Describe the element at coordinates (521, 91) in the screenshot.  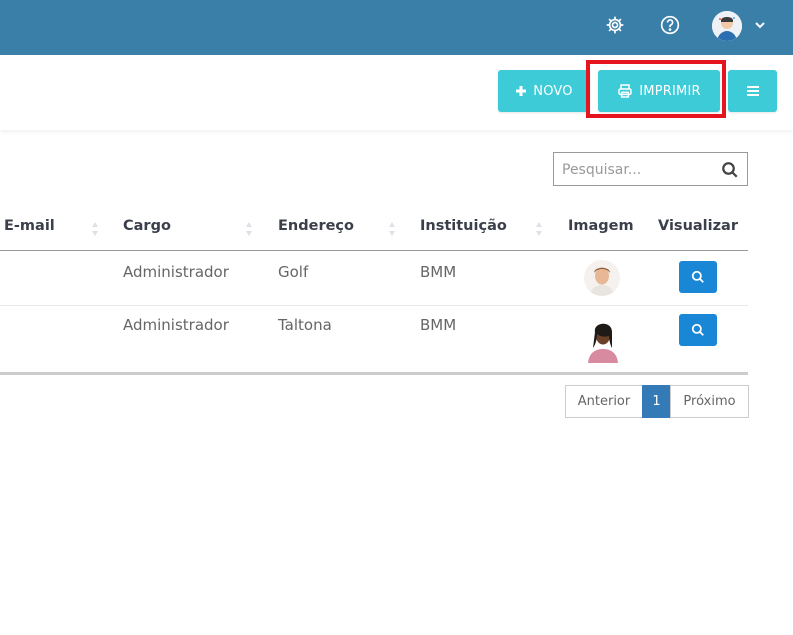
I see `plus-icon` at that location.